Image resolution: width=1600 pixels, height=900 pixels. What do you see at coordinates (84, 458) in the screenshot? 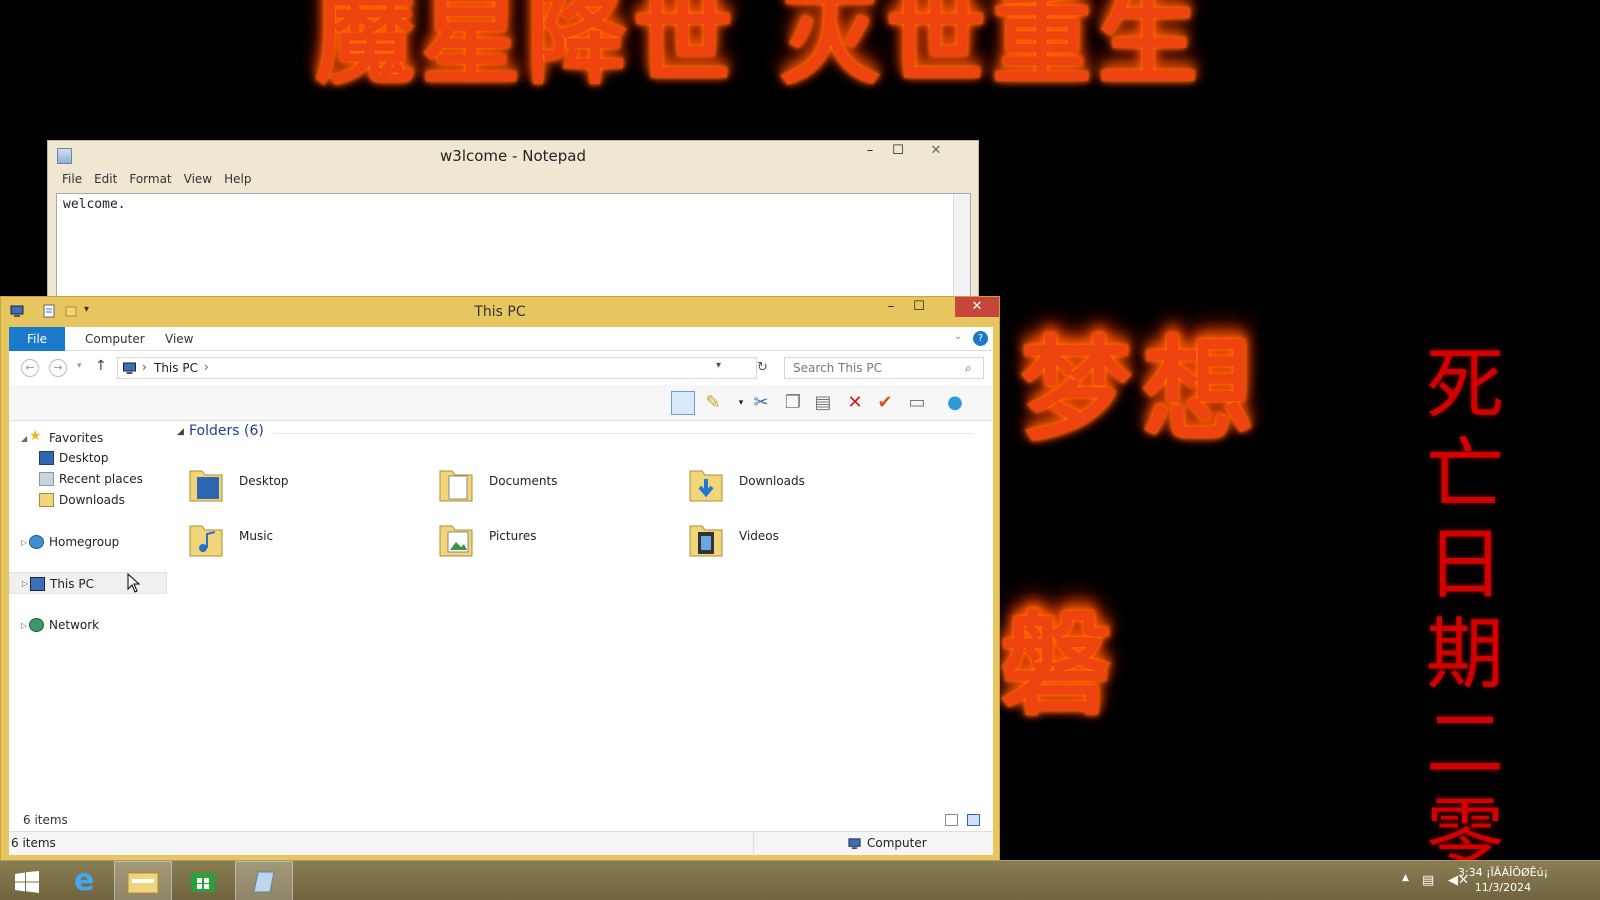
I see `nav-label: Desktop` at bounding box center [84, 458].